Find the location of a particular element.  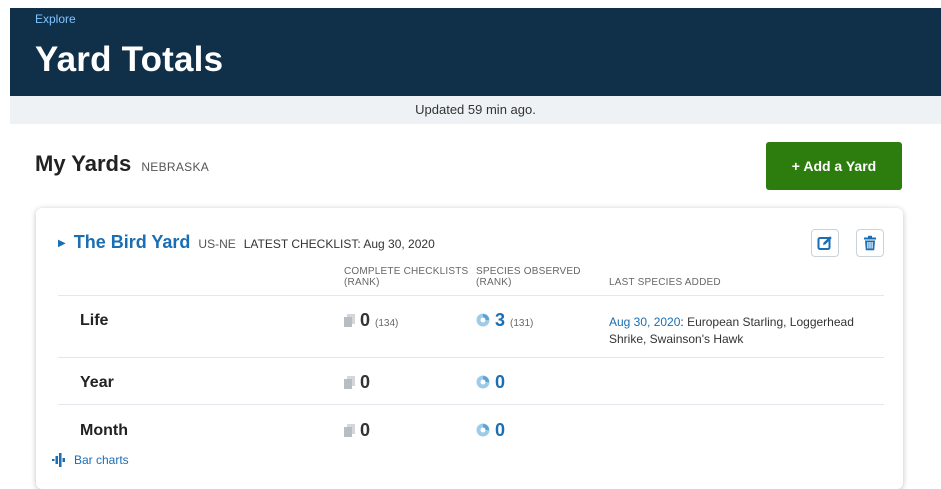

month-checklists-stat: 0 is located at coordinates (357, 430).